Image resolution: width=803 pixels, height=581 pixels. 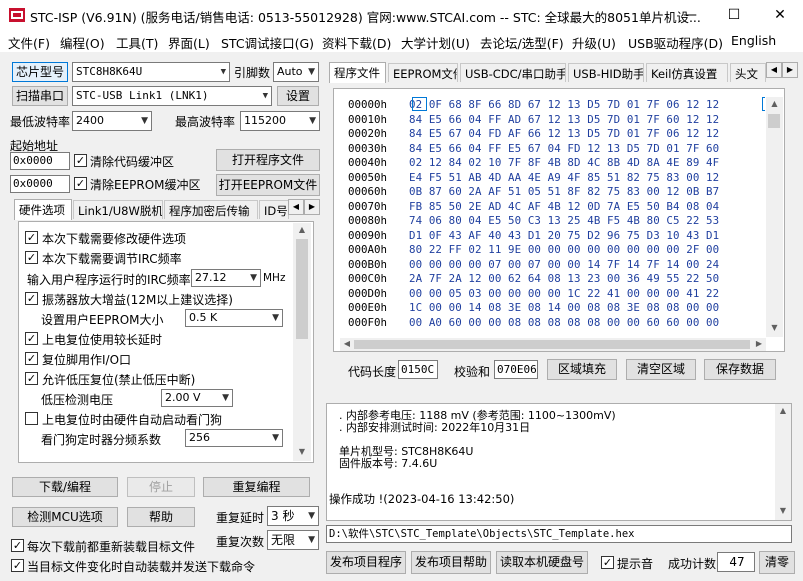 I want to click on min-baud-select: 2400 ▼, so click(x=112, y=121).